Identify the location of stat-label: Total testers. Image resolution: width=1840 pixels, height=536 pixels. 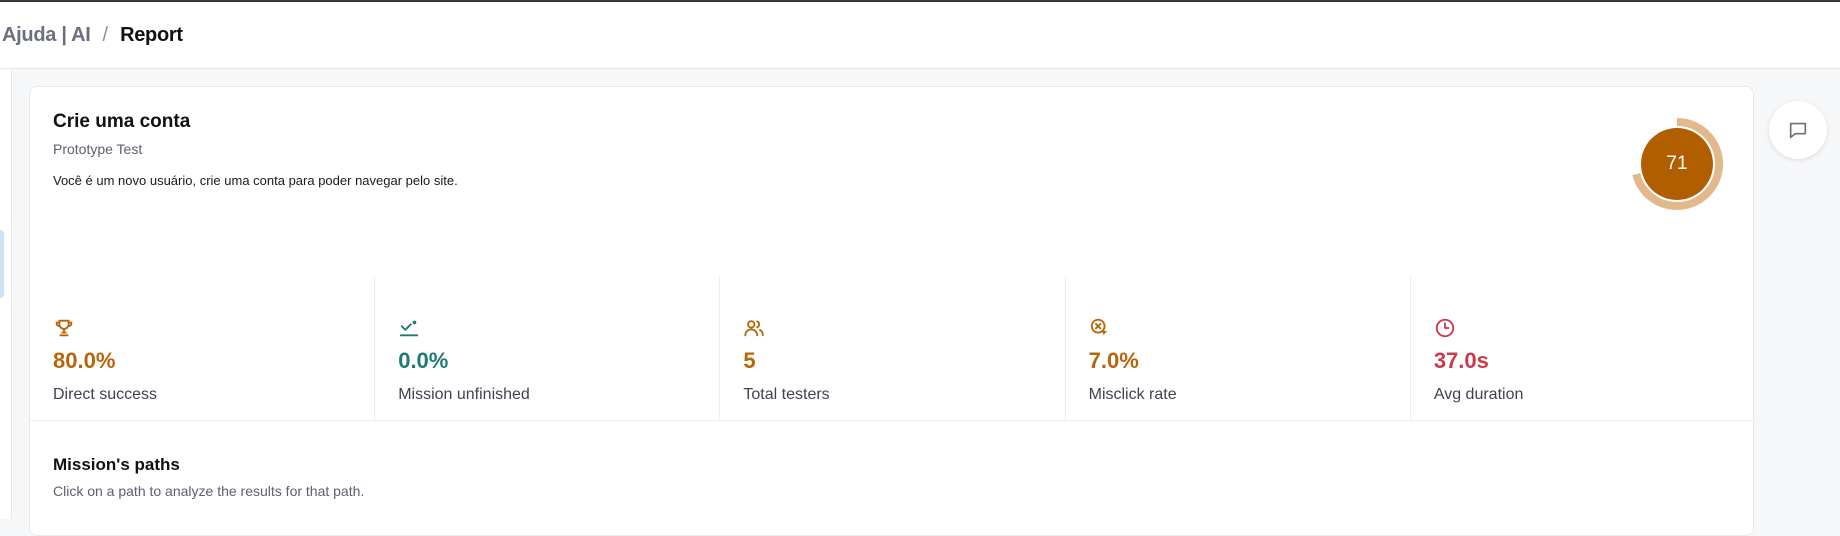
(786, 394).